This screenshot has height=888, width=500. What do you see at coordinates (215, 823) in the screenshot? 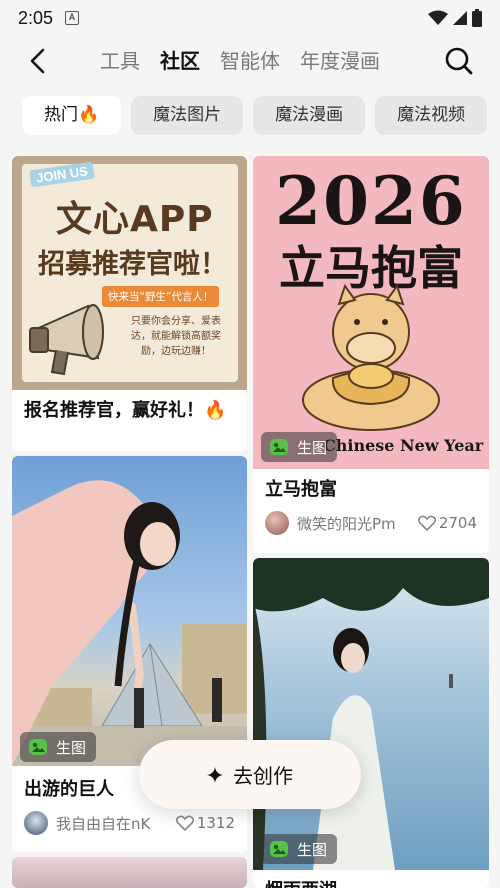
I see `like-count: 1312` at bounding box center [215, 823].